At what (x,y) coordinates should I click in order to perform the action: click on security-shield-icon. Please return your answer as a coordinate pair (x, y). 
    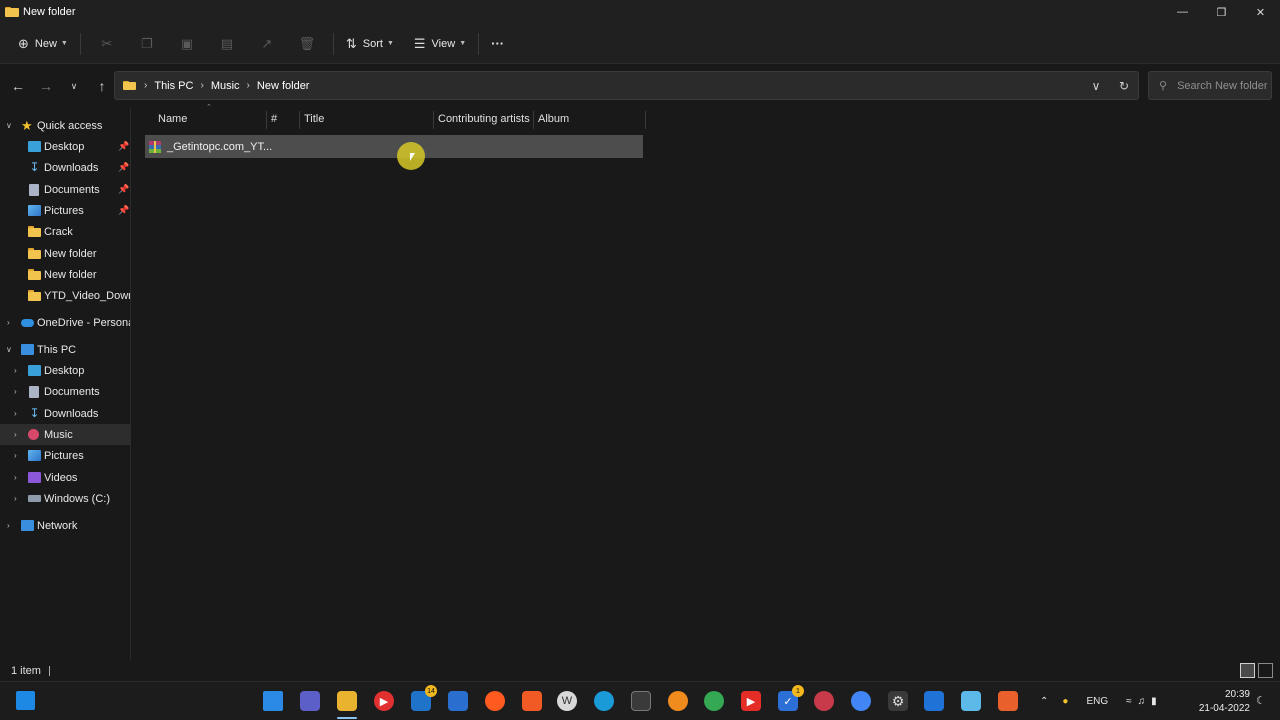
    Looking at the image, I should click on (934, 701).